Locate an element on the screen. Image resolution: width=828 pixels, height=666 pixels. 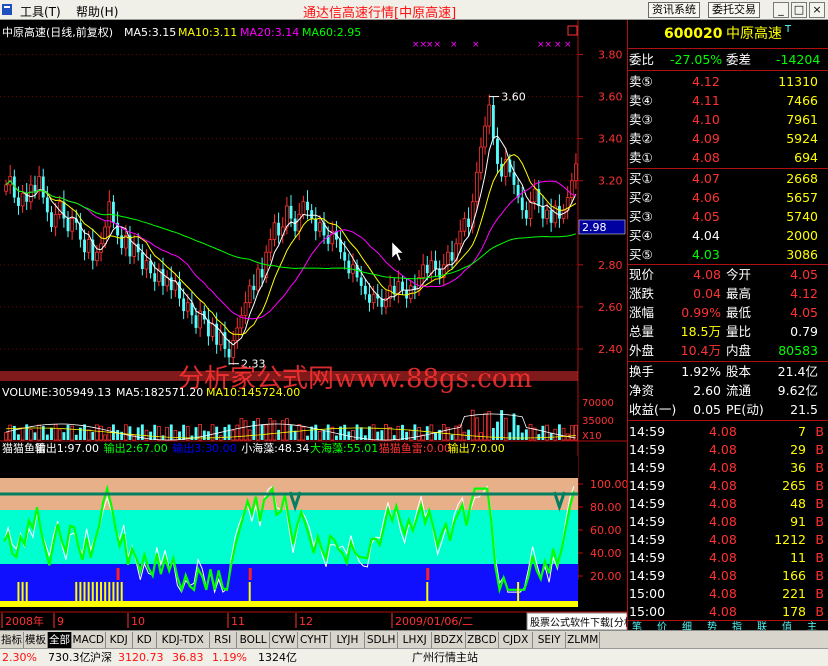
quote-header: 600020 中原高速 T is located at coordinates (728, 34).